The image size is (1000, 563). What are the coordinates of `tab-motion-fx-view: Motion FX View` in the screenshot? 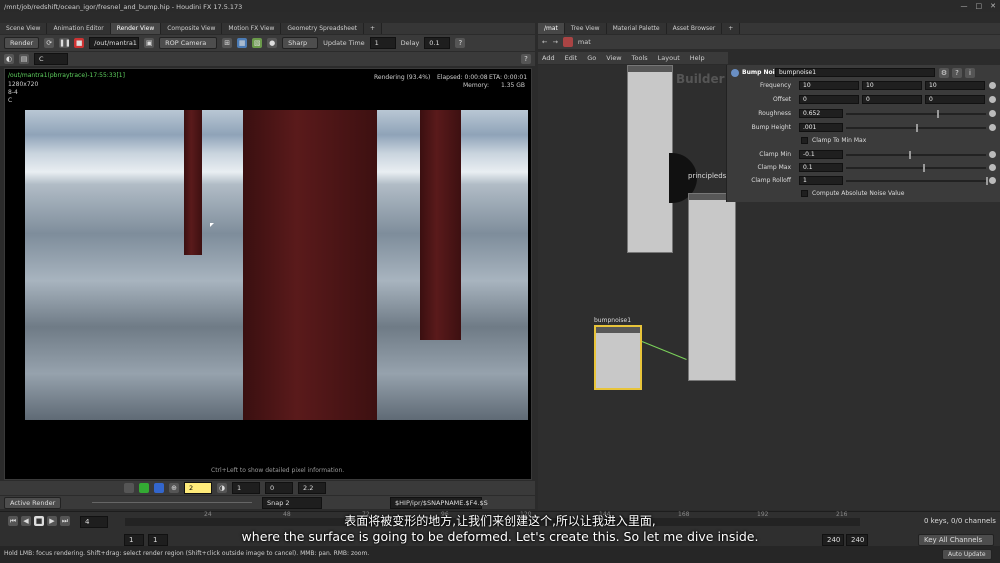 It's located at (252, 28).